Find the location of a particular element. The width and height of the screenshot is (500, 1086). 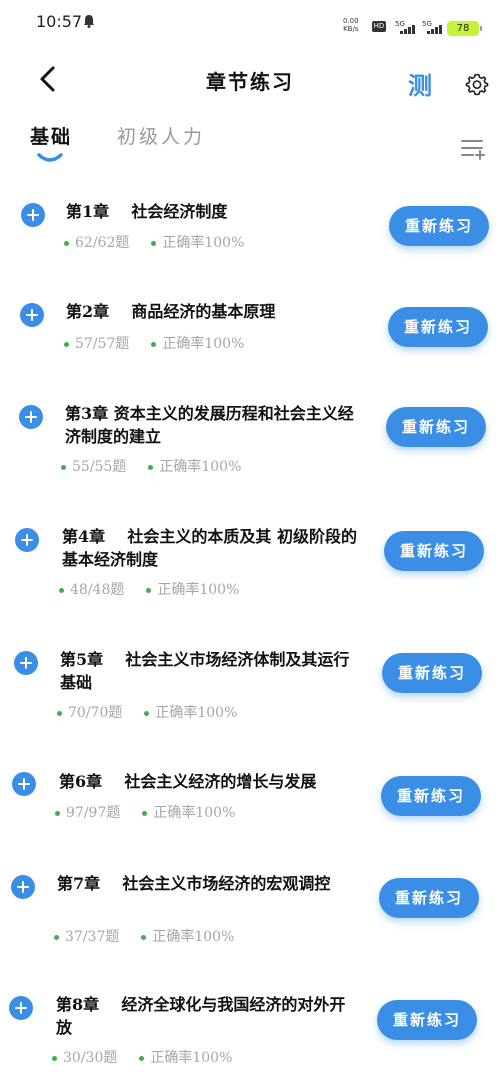

navigation-bar: 章节练习 测 is located at coordinates (250, 80).